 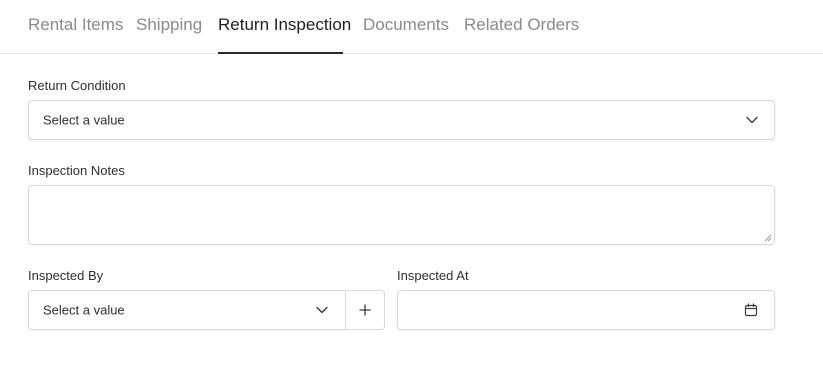 What do you see at coordinates (76, 170) in the screenshot?
I see `inspection-notes-label: Inspection Notes` at bounding box center [76, 170].